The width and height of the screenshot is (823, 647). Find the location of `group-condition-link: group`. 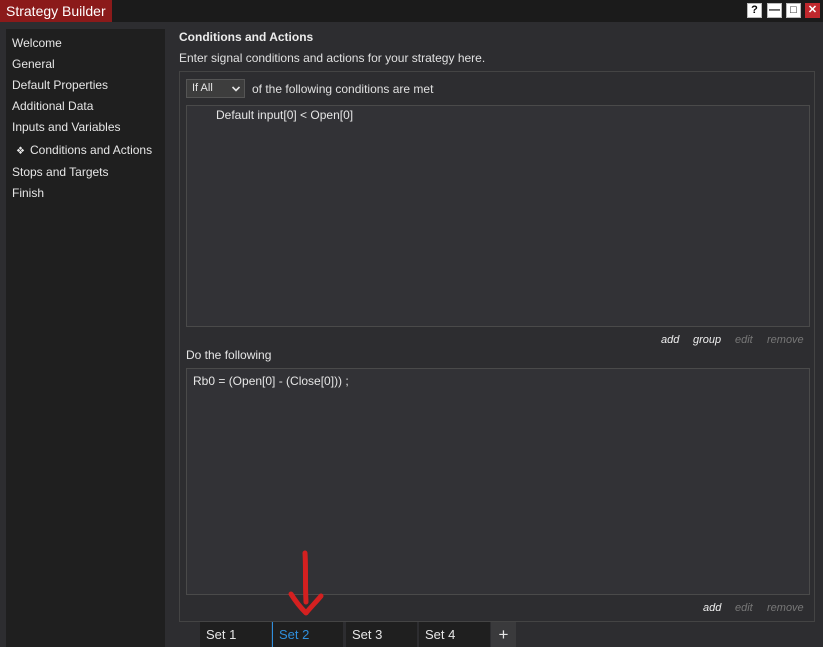

group-condition-link: group is located at coordinates (707, 340).